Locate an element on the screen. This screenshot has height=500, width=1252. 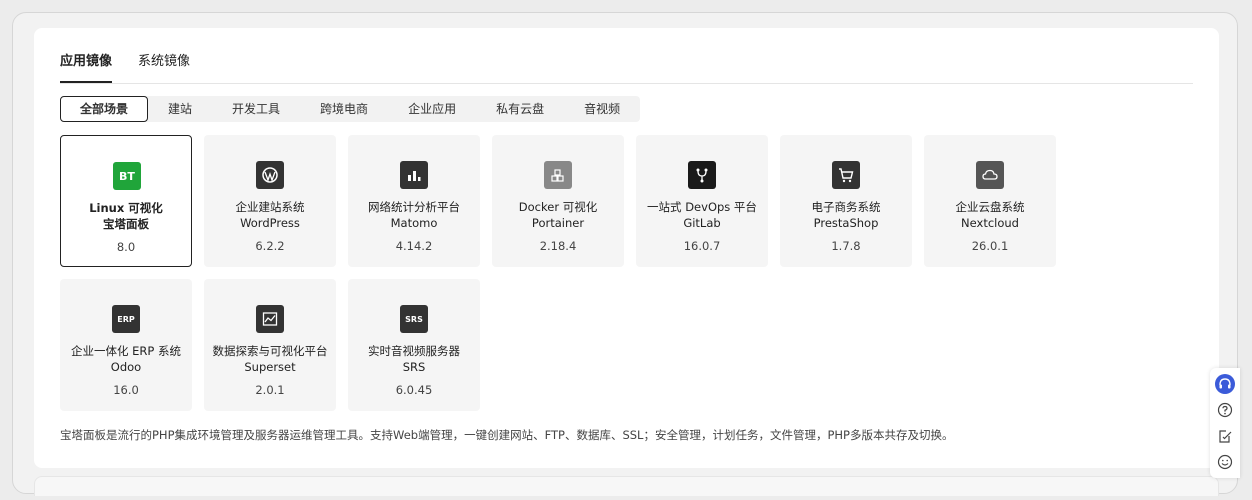
app-card-srs: SRS 实时音视频服务器 SRS 6.0.45 is located at coordinates (414, 345).